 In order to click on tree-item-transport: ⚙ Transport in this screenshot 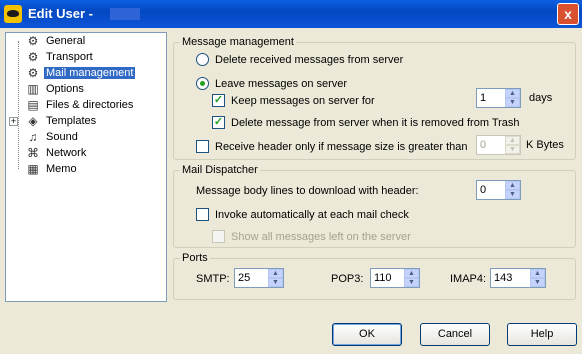, I will do `click(60, 57)`.